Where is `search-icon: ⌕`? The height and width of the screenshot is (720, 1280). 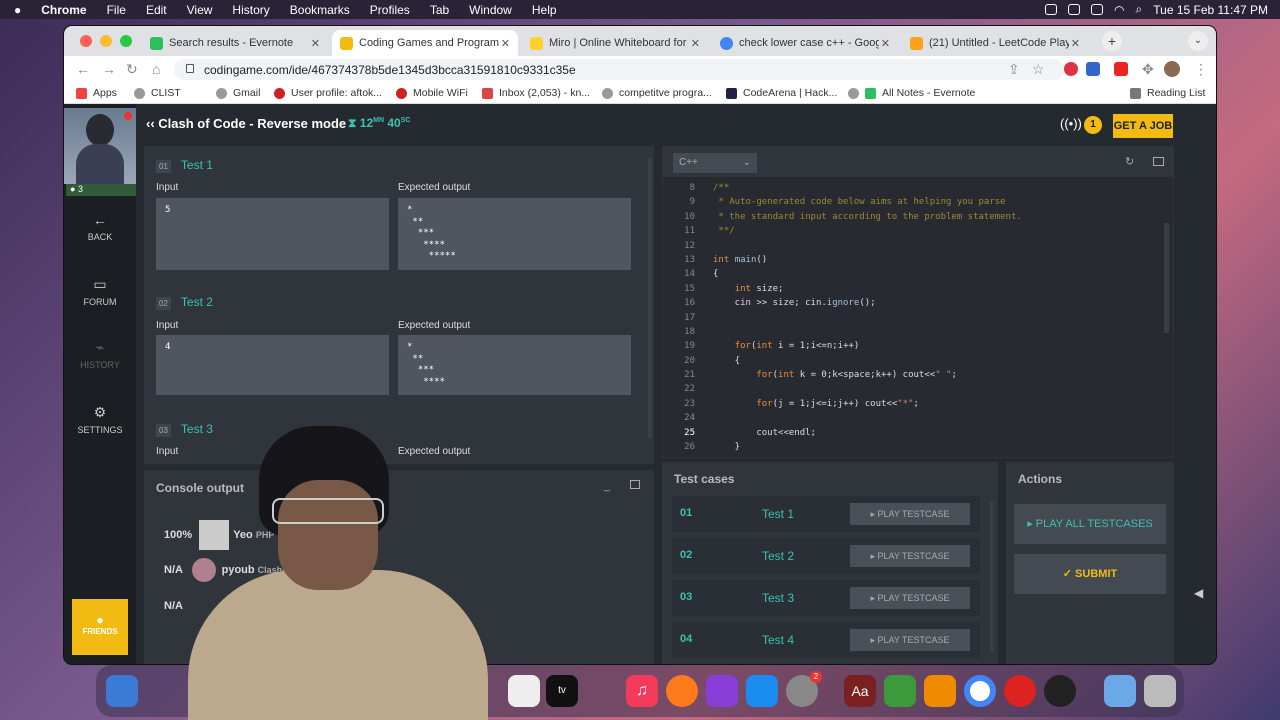 search-icon: ⌕ is located at coordinates (1139, 9).